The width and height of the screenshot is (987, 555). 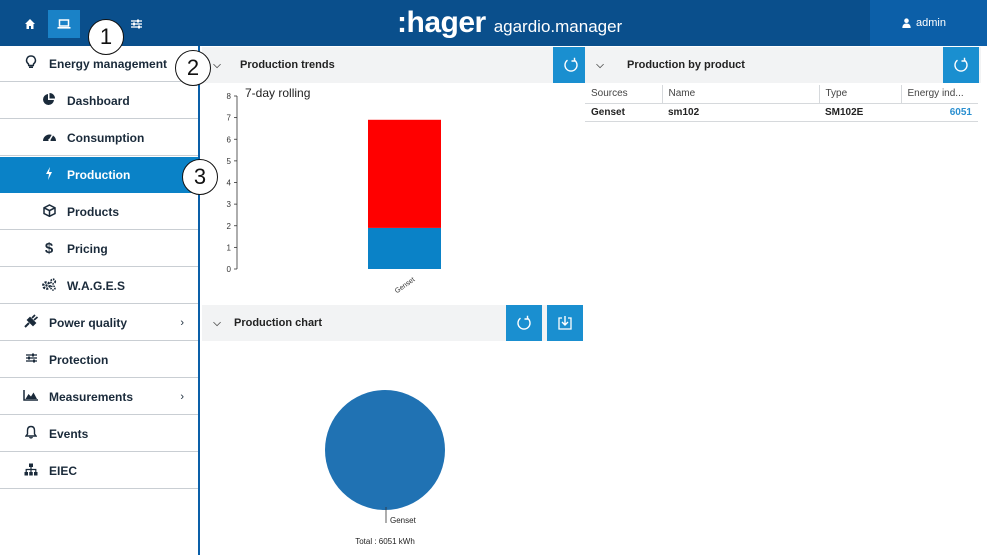 I want to click on y-tick-label: 7, so click(x=229, y=118).